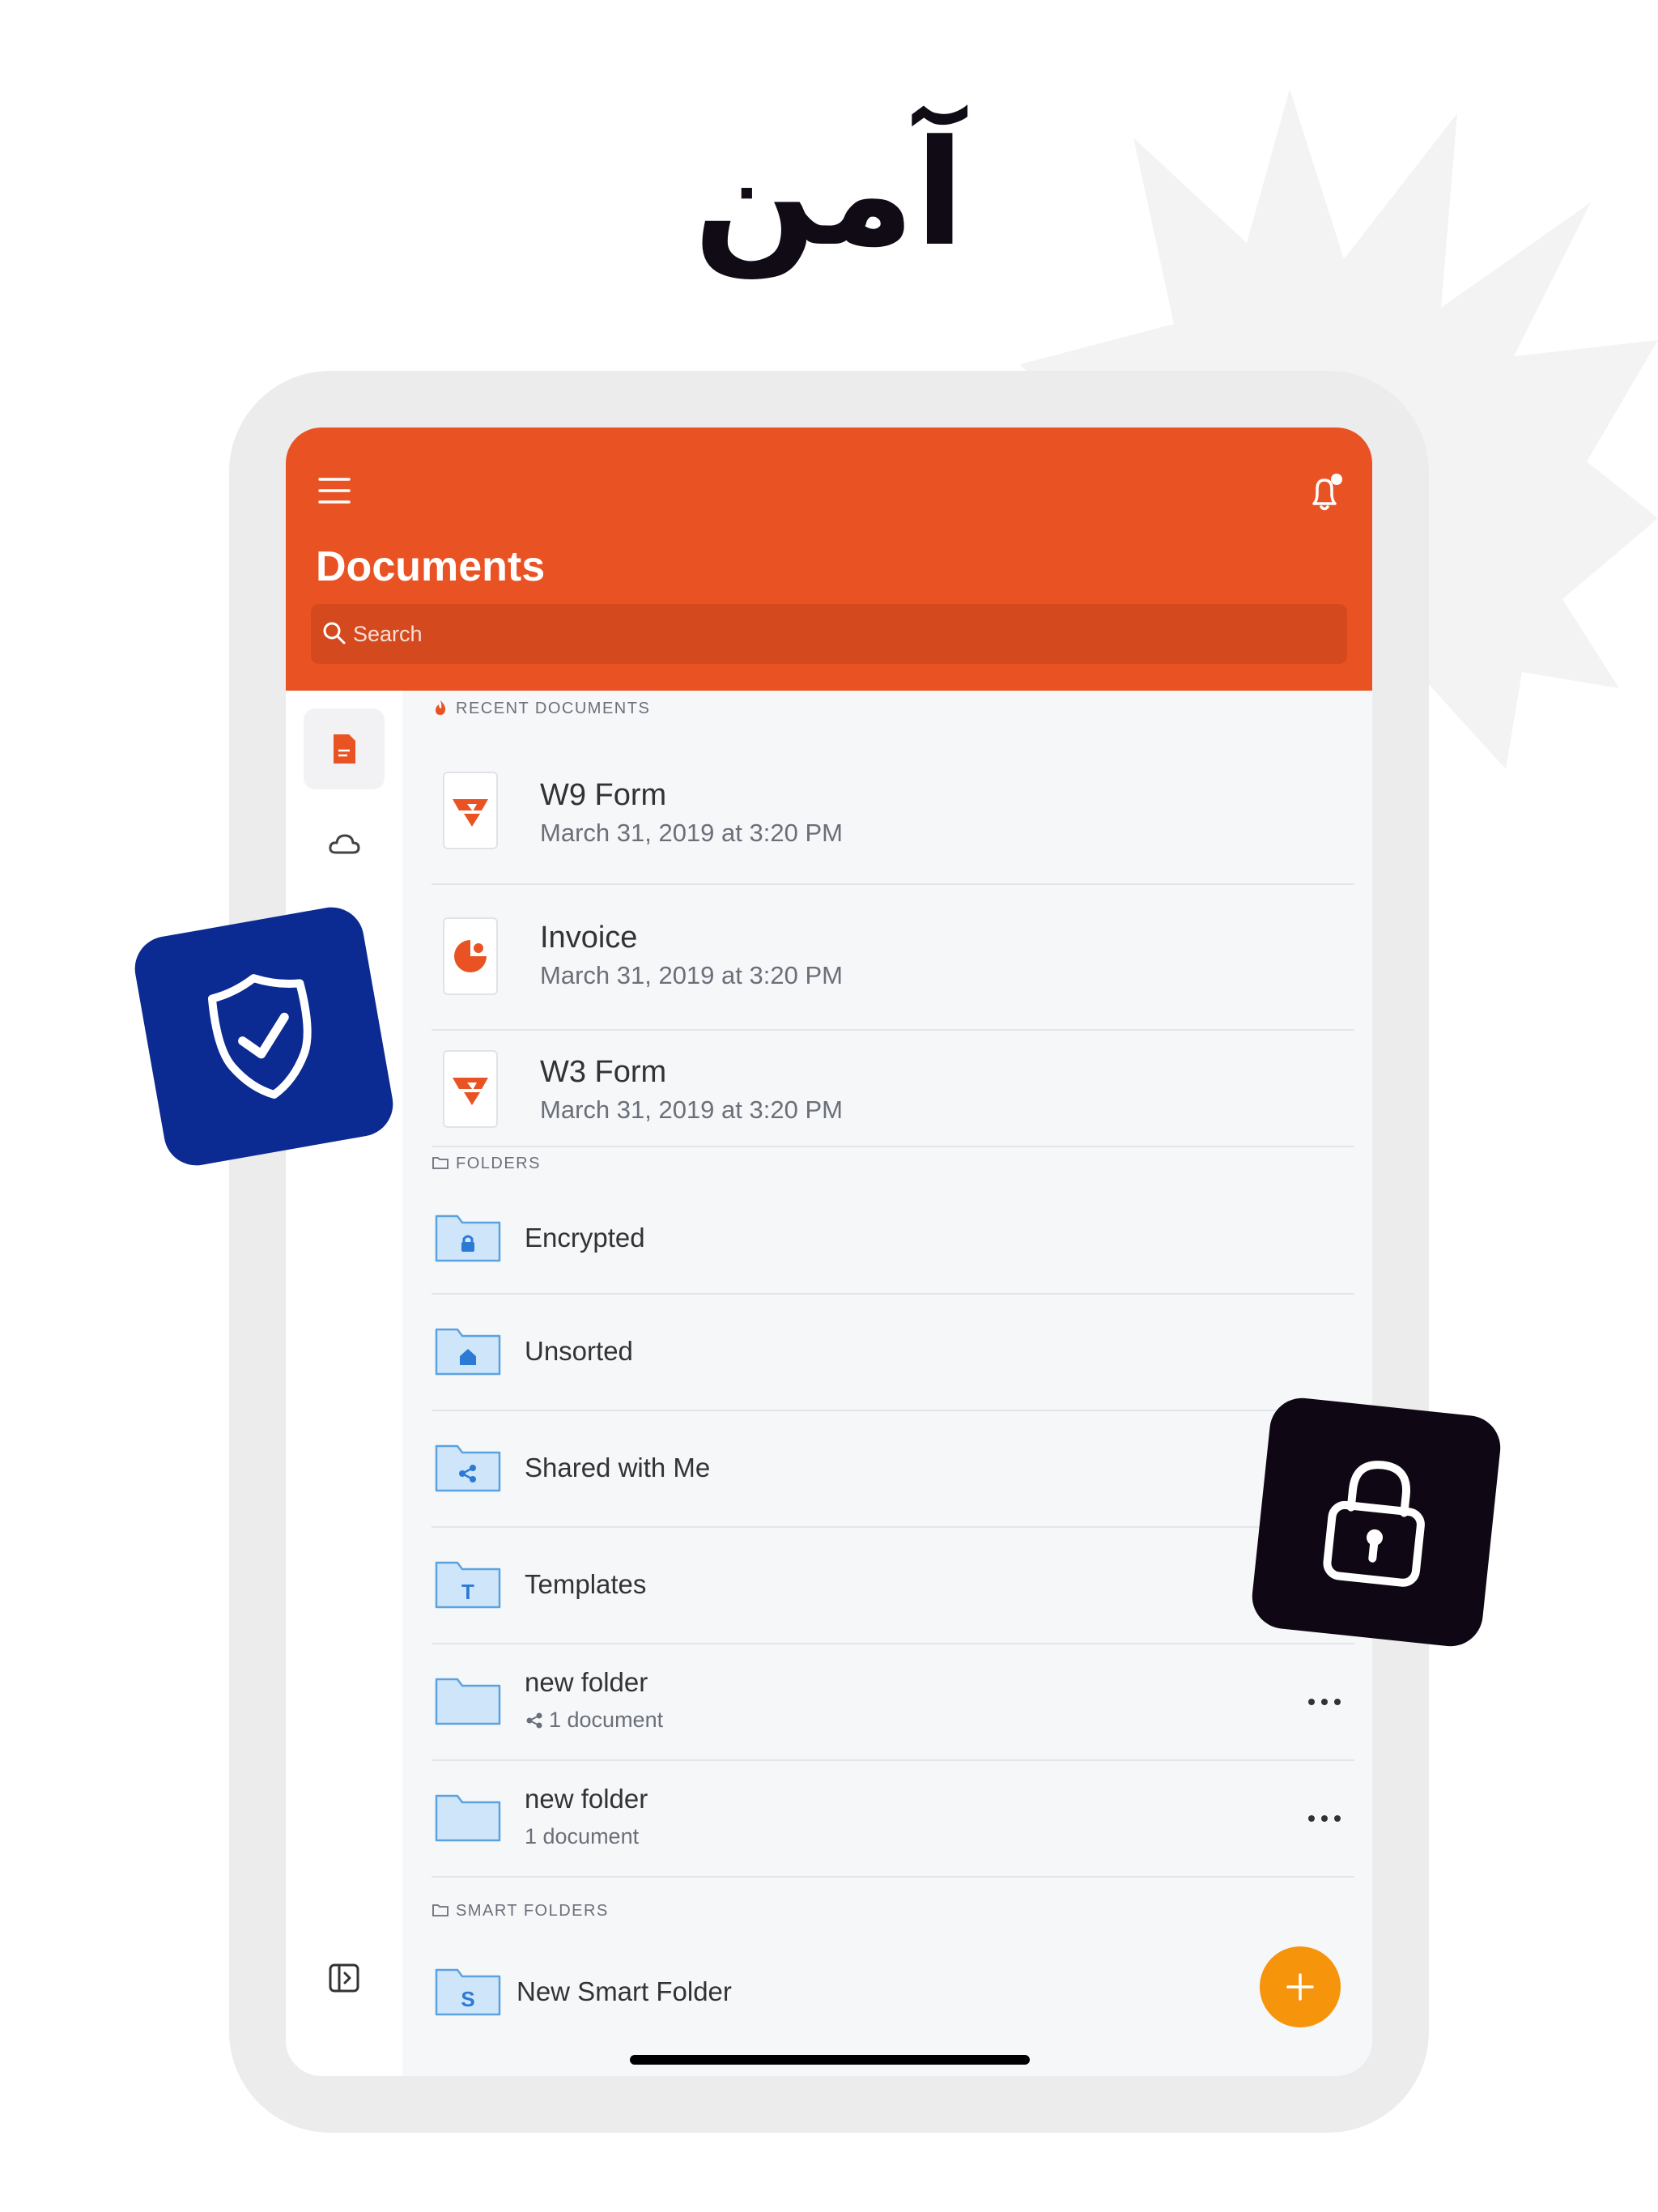  Describe the element at coordinates (468, 1352) in the screenshot. I see `unsorted-folder-icon` at that location.